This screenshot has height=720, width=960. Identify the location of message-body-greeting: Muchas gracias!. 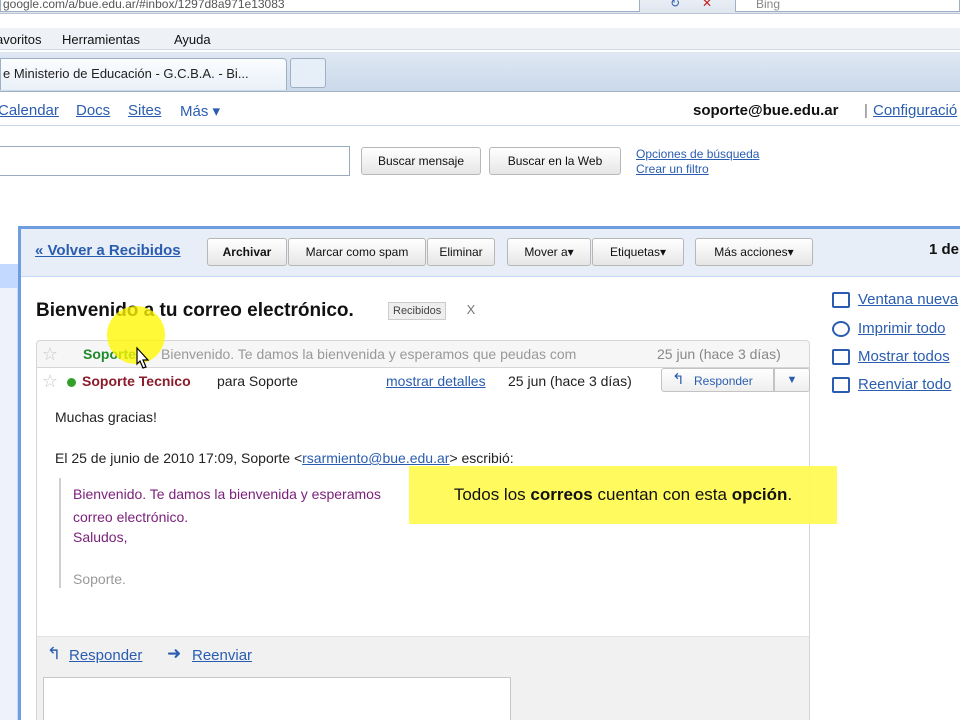
(106, 417).